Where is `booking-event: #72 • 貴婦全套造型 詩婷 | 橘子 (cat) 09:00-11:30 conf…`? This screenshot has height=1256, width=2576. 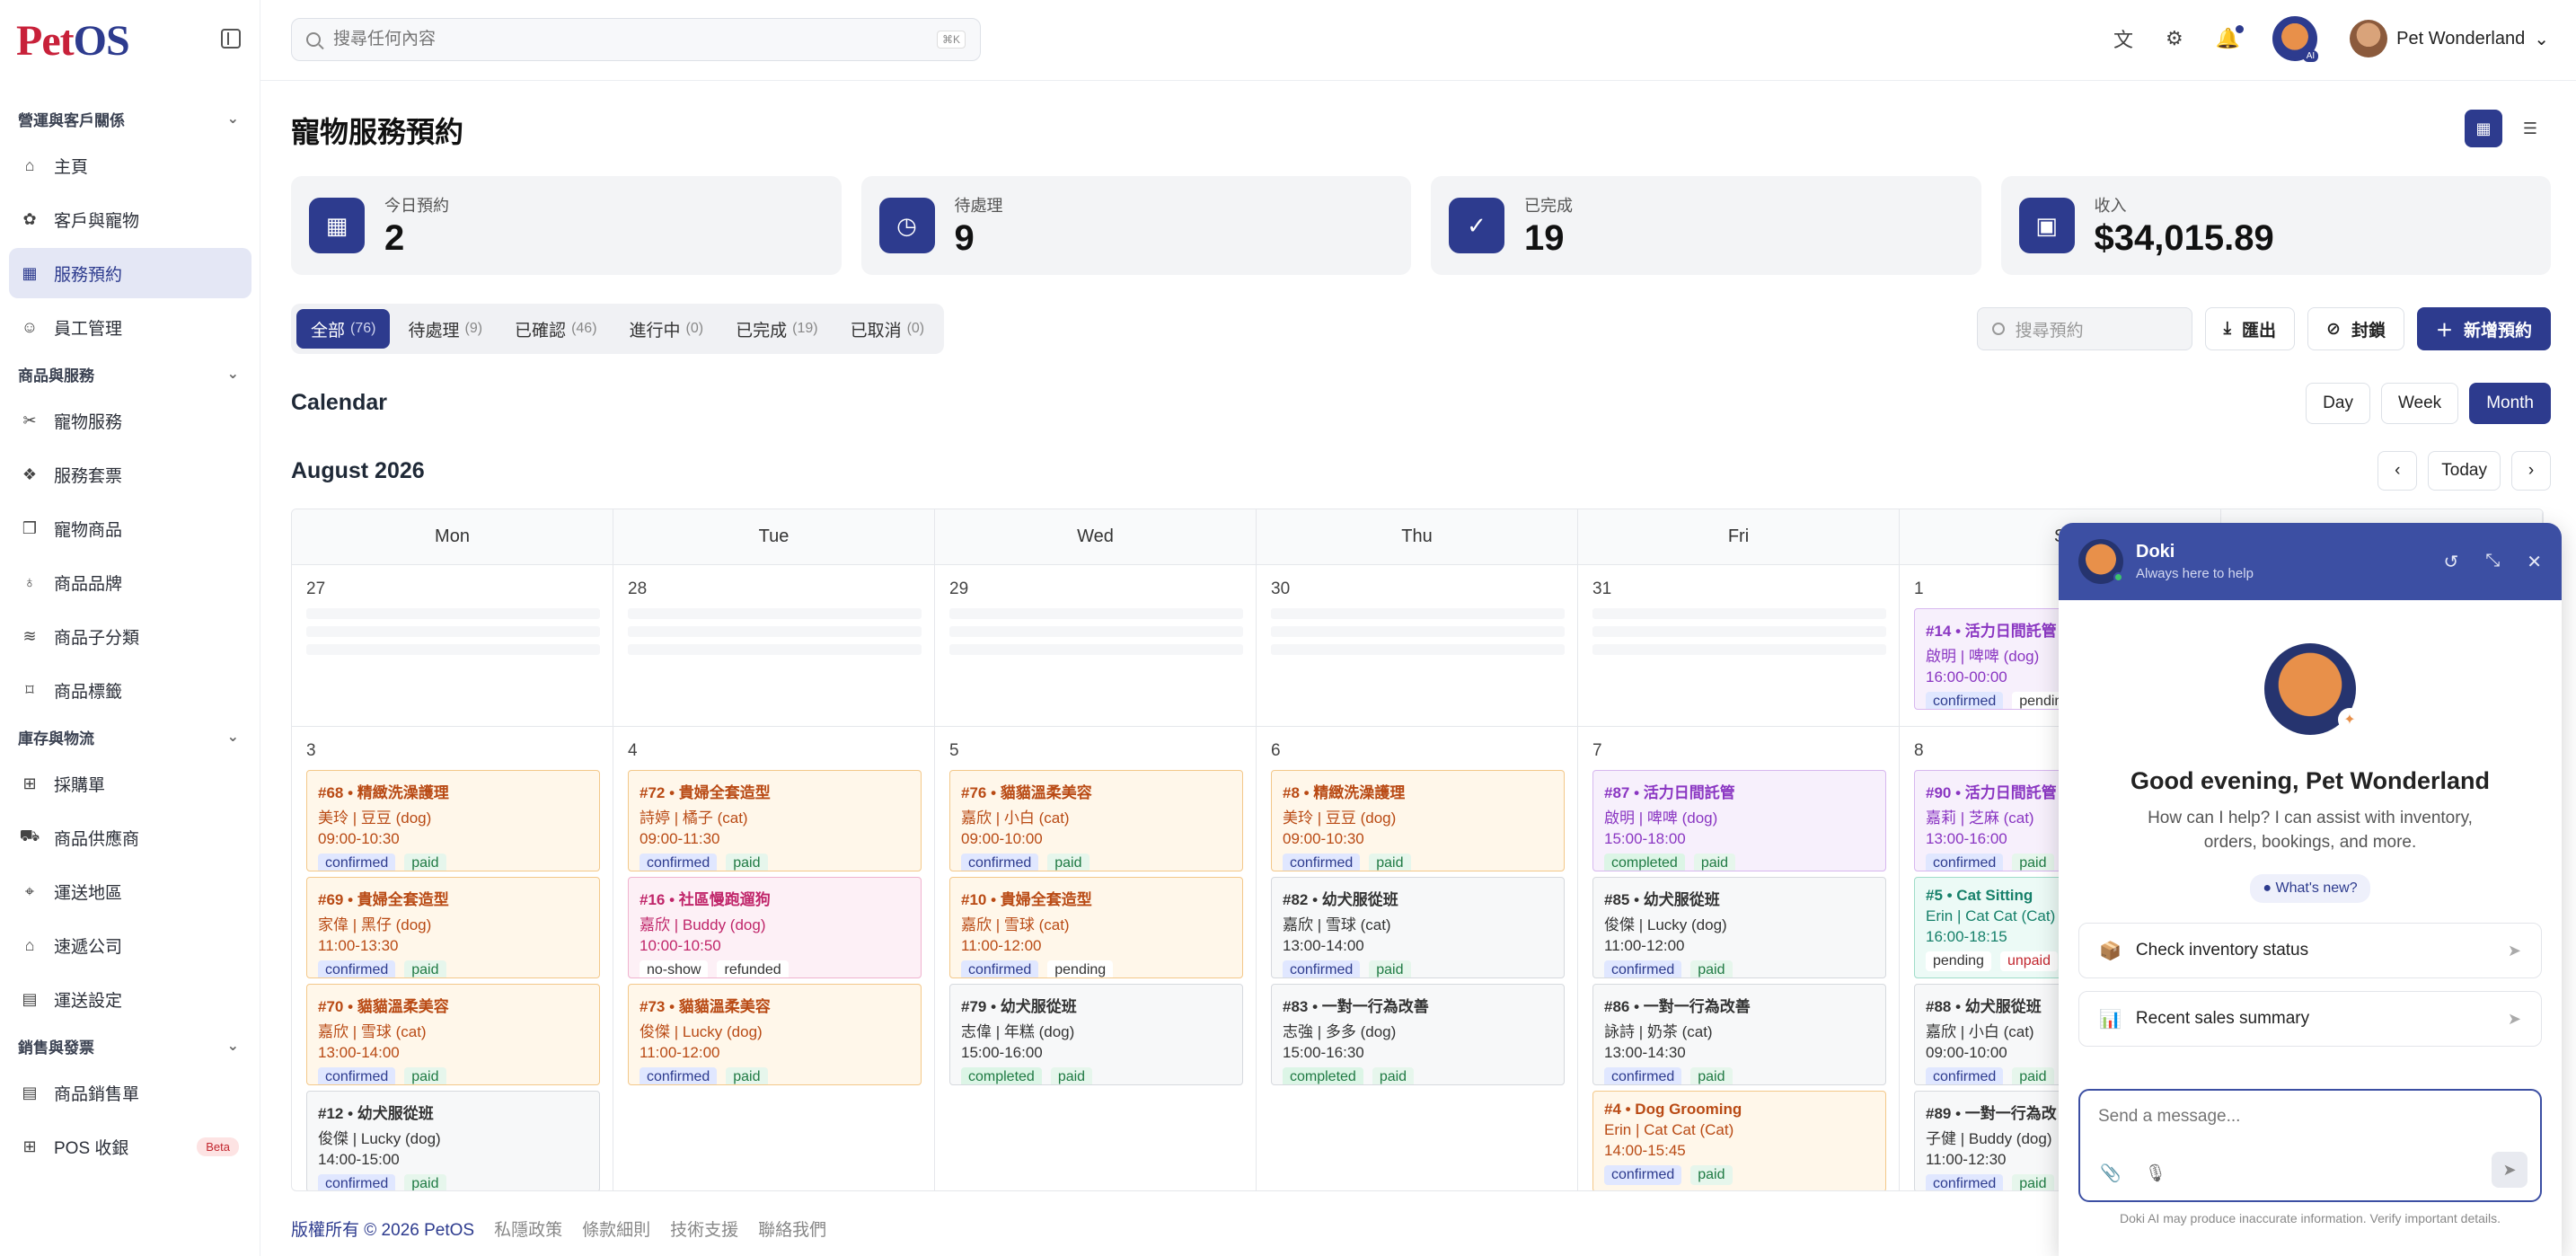 booking-event: #72 • 貴婦全套造型 詩婷 | 橘子 (cat) 09:00-11:30 conf… is located at coordinates (775, 820).